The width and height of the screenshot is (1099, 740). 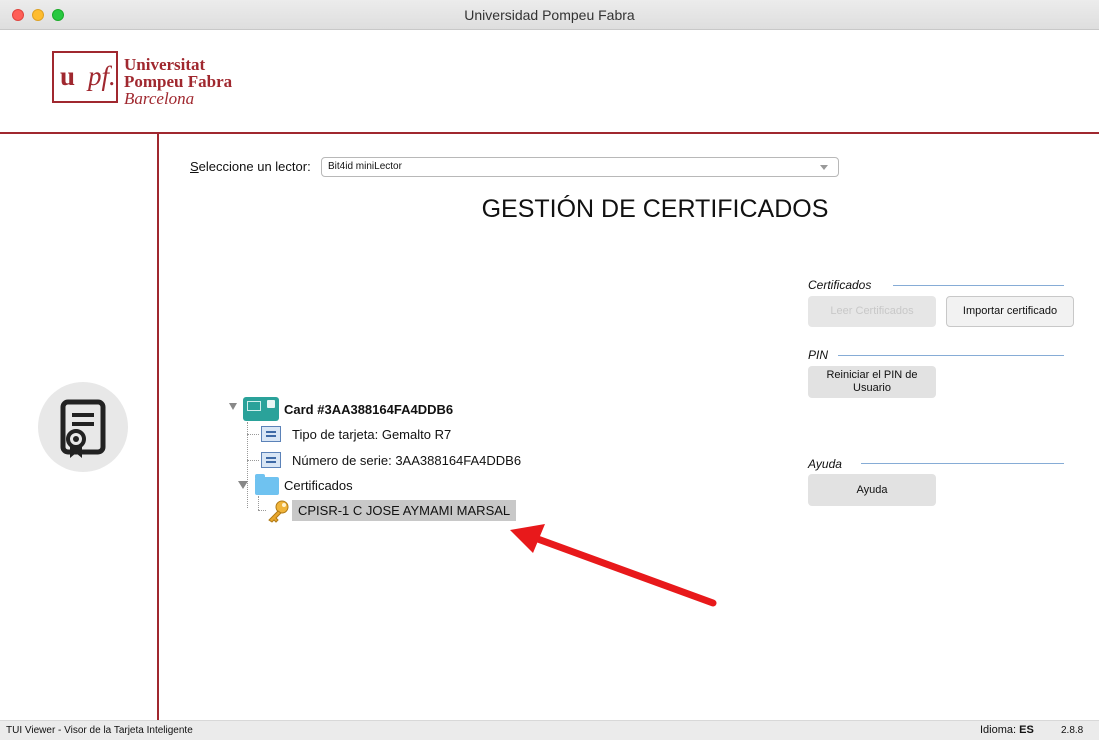 What do you see at coordinates (404, 510) in the screenshot?
I see `tree-node-certificate: CPISR-1 C JOSE AYMAMI MARSAL` at bounding box center [404, 510].